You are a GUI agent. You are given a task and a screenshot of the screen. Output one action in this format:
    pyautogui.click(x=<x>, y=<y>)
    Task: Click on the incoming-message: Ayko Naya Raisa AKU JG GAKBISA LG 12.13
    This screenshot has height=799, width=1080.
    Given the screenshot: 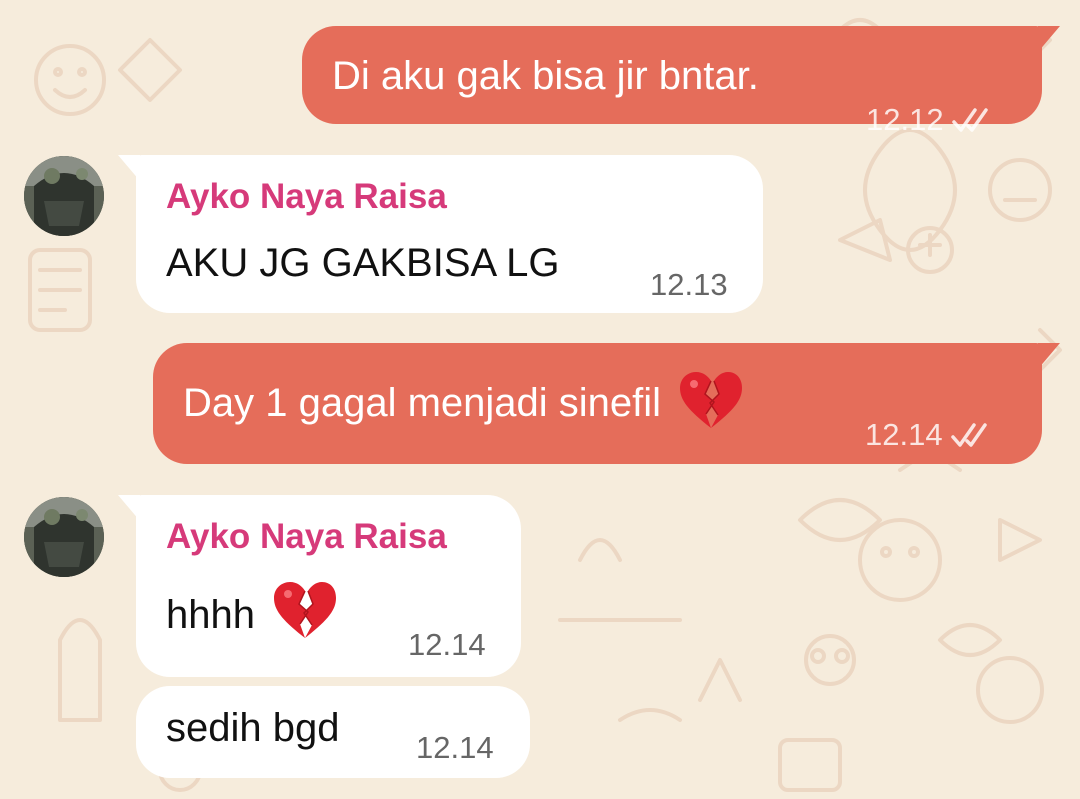 What is the action you would take?
    pyautogui.click(x=440, y=234)
    